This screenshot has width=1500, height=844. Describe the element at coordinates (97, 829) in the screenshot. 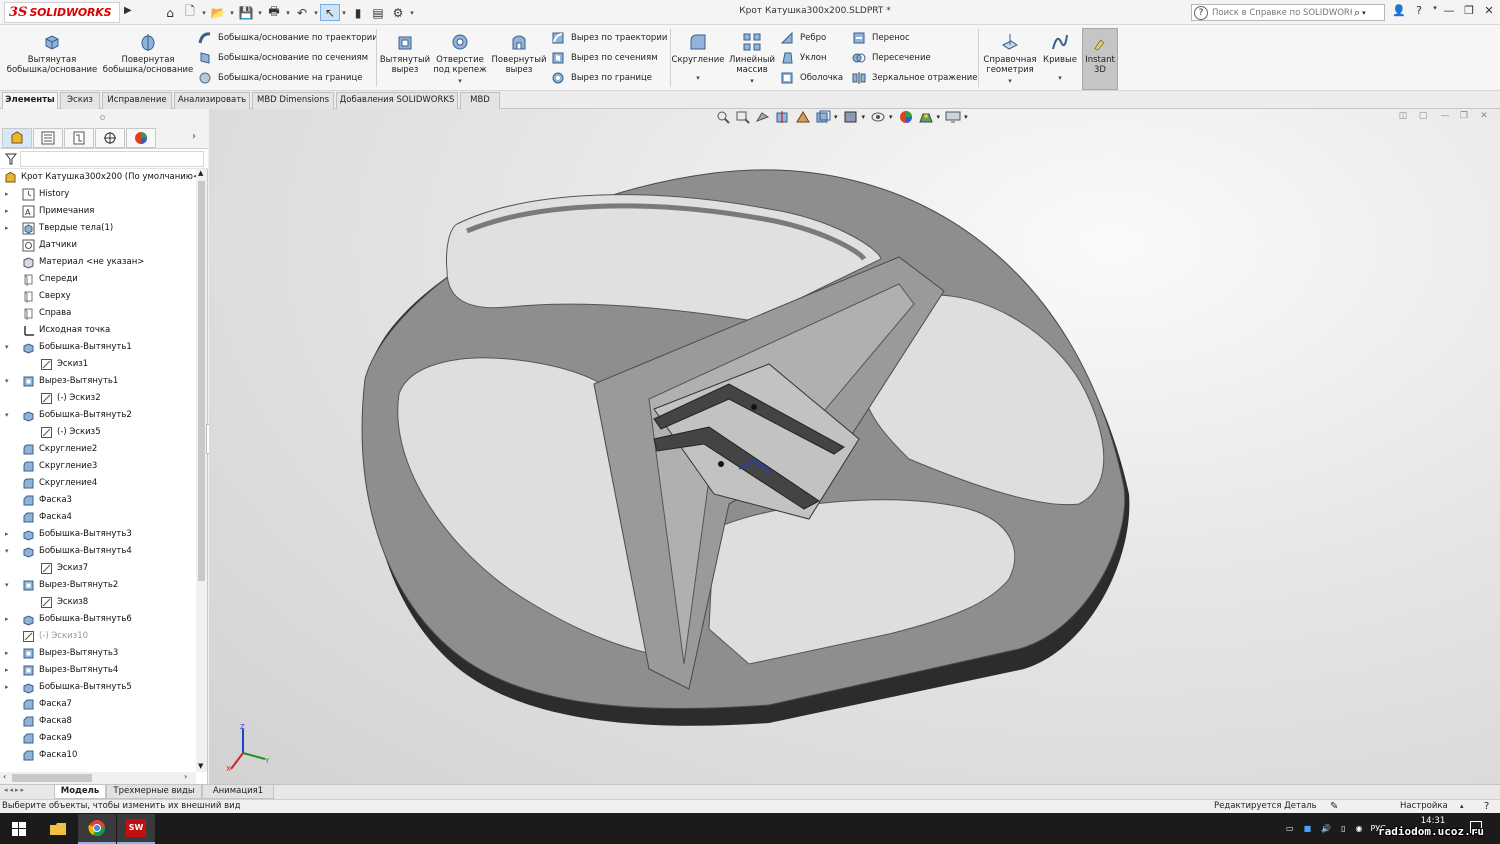

I see `chrome-browser-icon` at that location.